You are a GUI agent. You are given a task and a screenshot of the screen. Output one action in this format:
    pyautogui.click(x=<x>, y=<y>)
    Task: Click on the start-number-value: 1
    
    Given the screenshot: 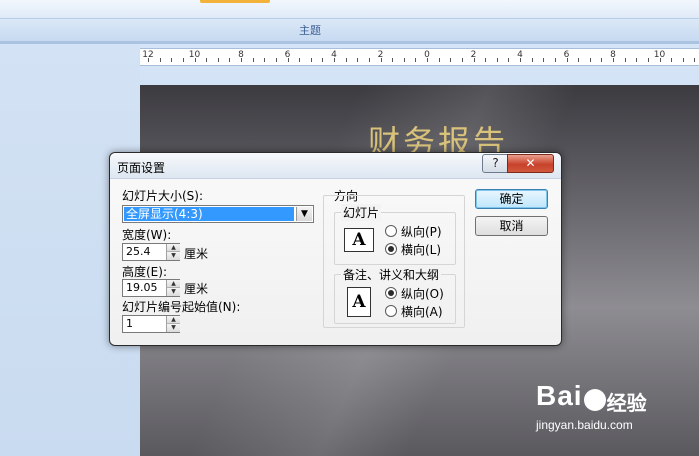 What is the action you would take?
    pyautogui.click(x=129, y=324)
    